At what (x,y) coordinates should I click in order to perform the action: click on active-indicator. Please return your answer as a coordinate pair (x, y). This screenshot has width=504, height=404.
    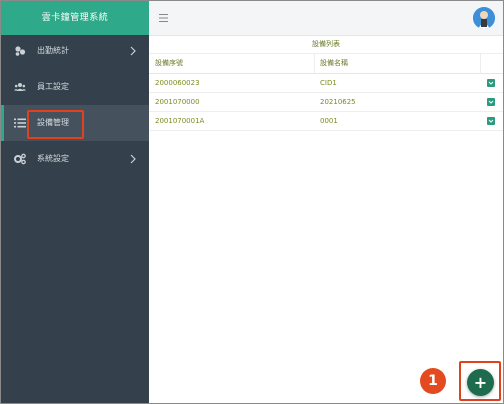
    Looking at the image, I should click on (2, 123).